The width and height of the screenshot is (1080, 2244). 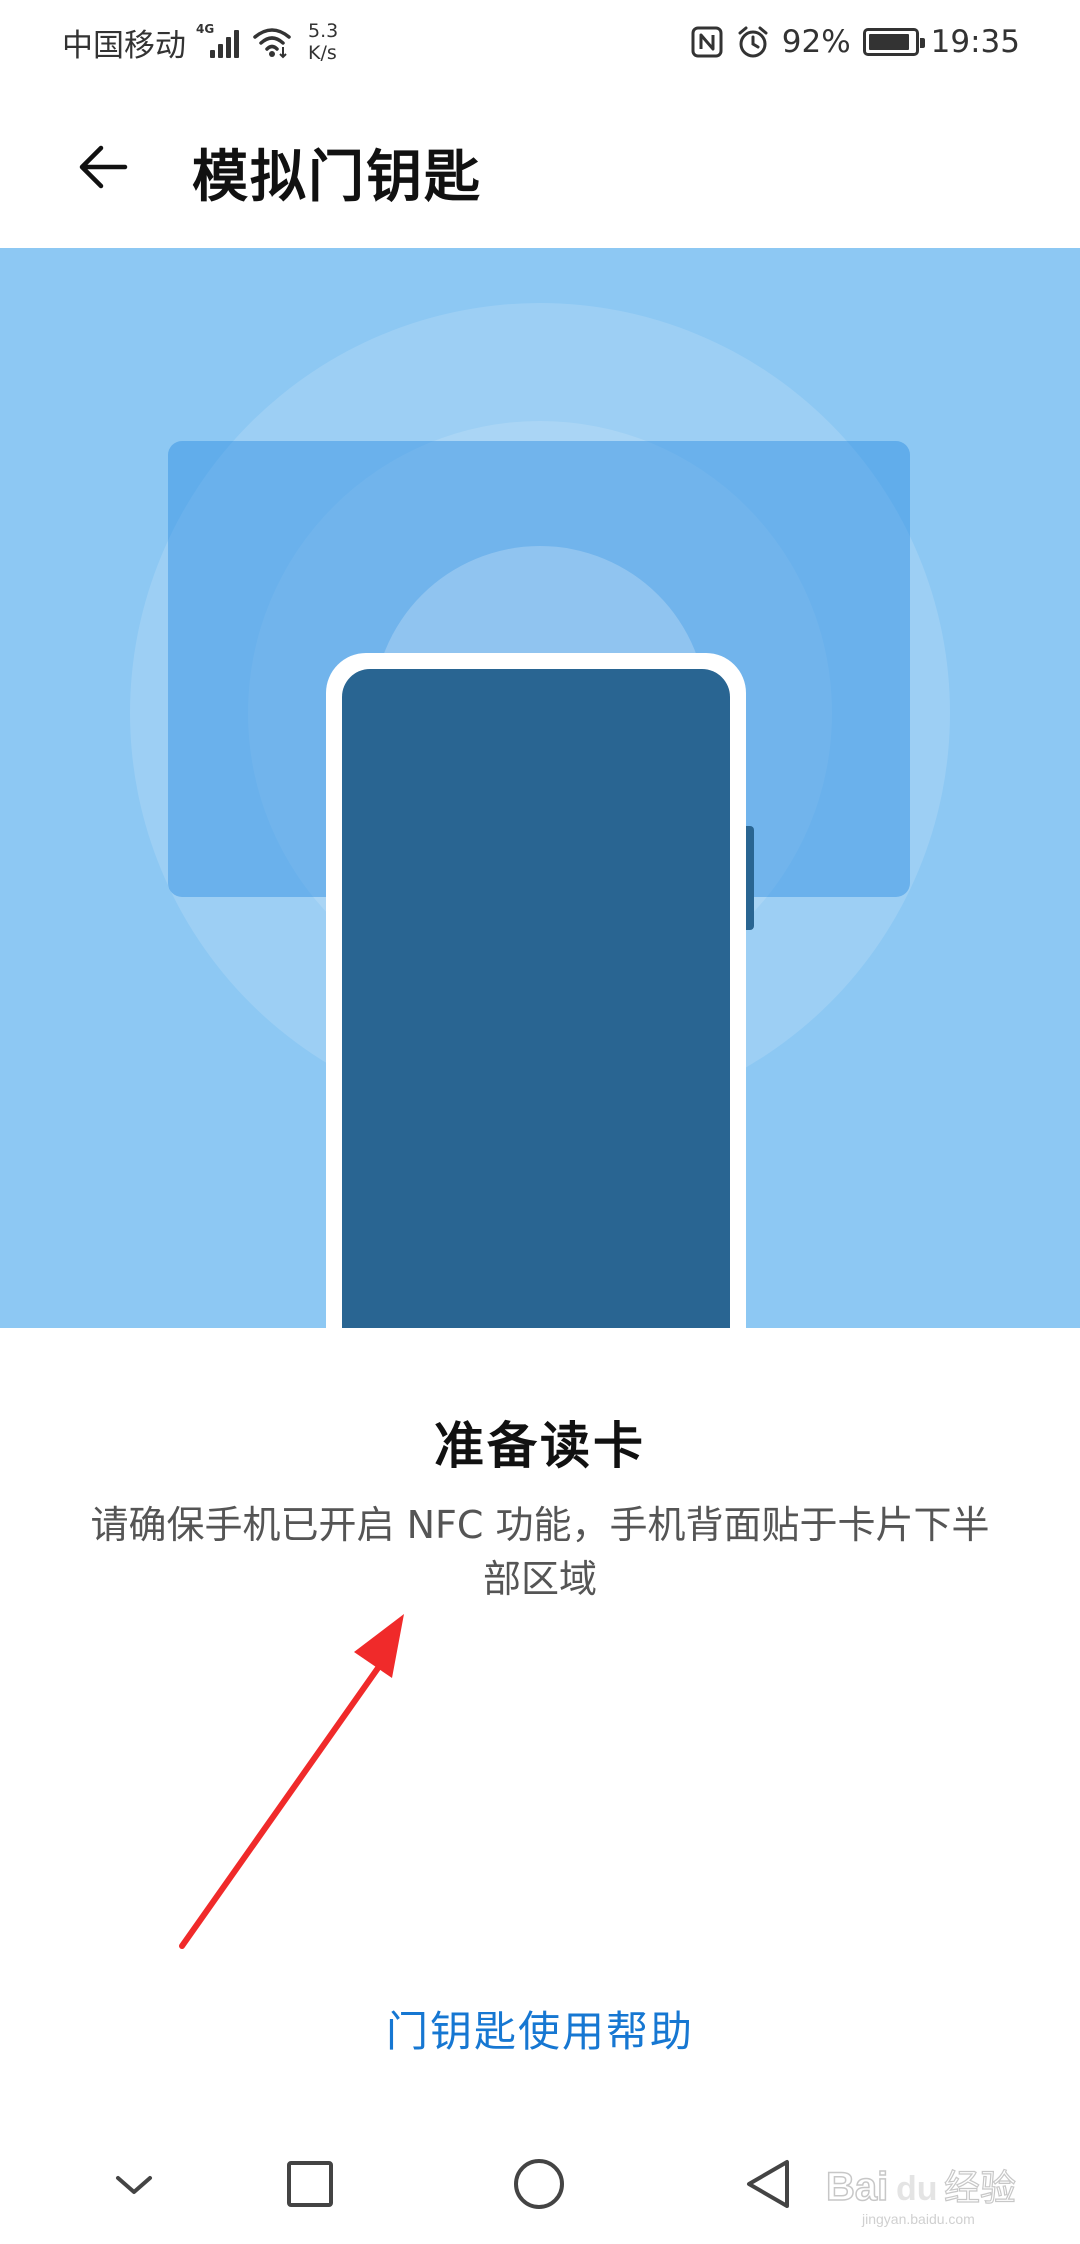 I want to click on circle-icon, so click(x=539, y=2184).